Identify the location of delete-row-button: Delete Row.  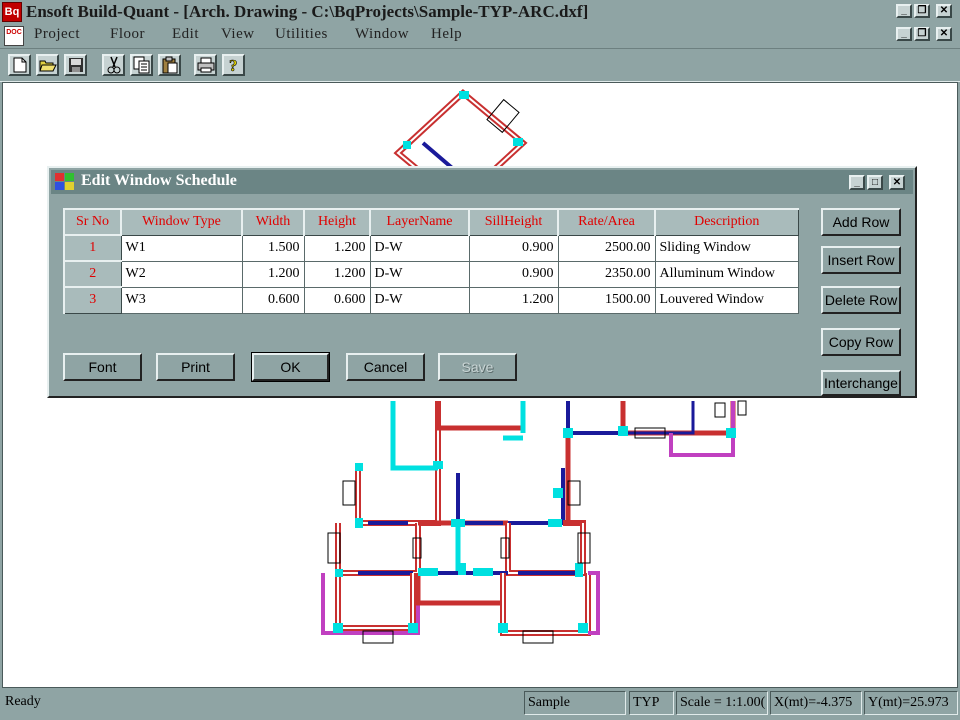
(861, 300).